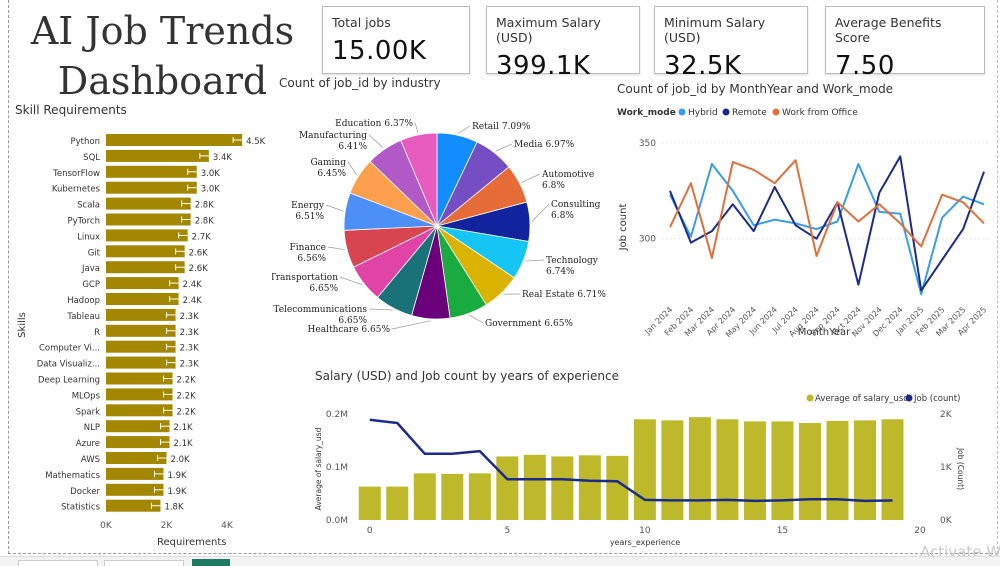 Image resolution: width=1000 pixels, height=566 pixels. What do you see at coordinates (177, 492) in the screenshot?
I see `data-label: 1.9K` at bounding box center [177, 492].